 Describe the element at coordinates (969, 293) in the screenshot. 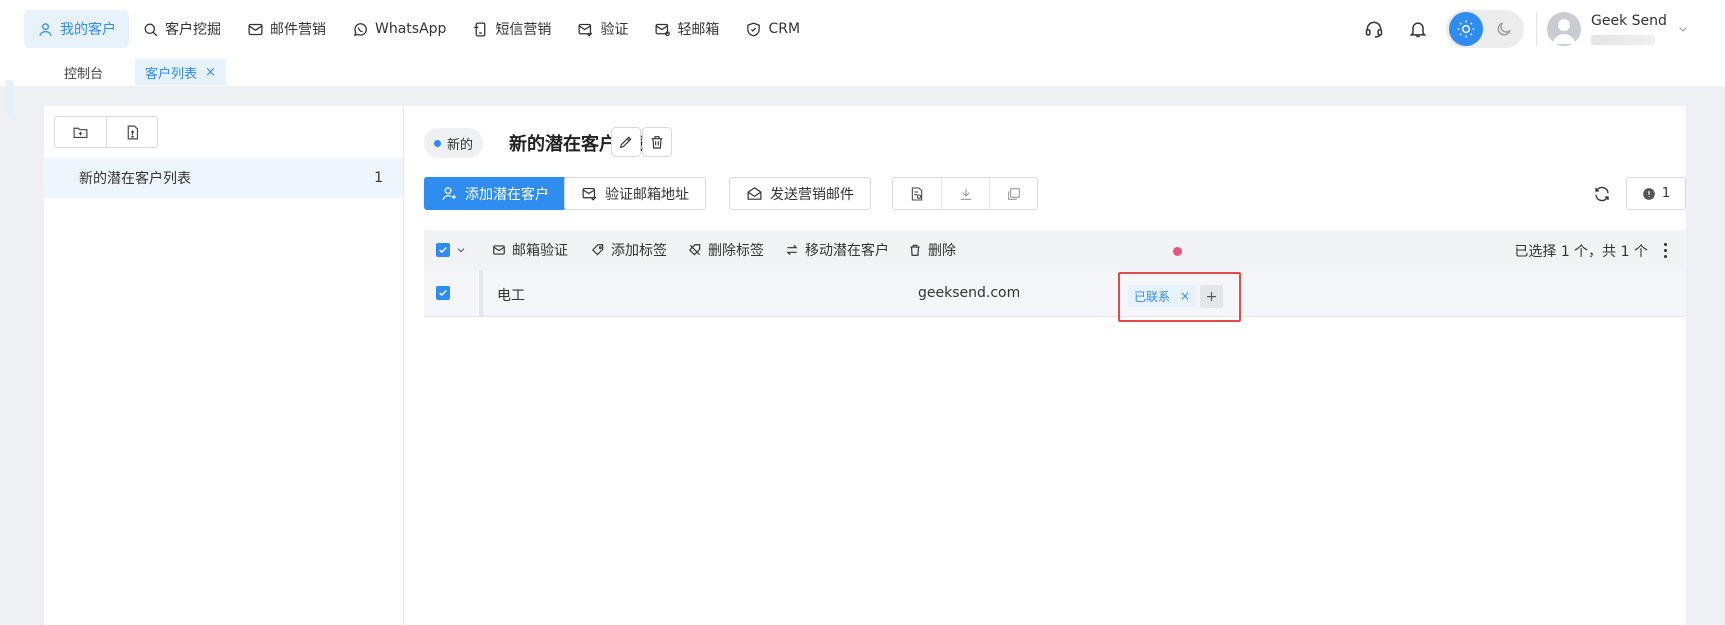

I see `lead-email: geeksend.com` at that location.